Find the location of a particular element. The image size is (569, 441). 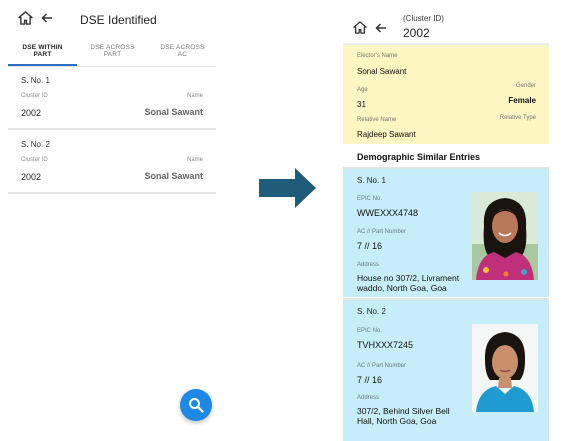

address-line-2: waddo, North Goa, Goa is located at coordinates (402, 288).